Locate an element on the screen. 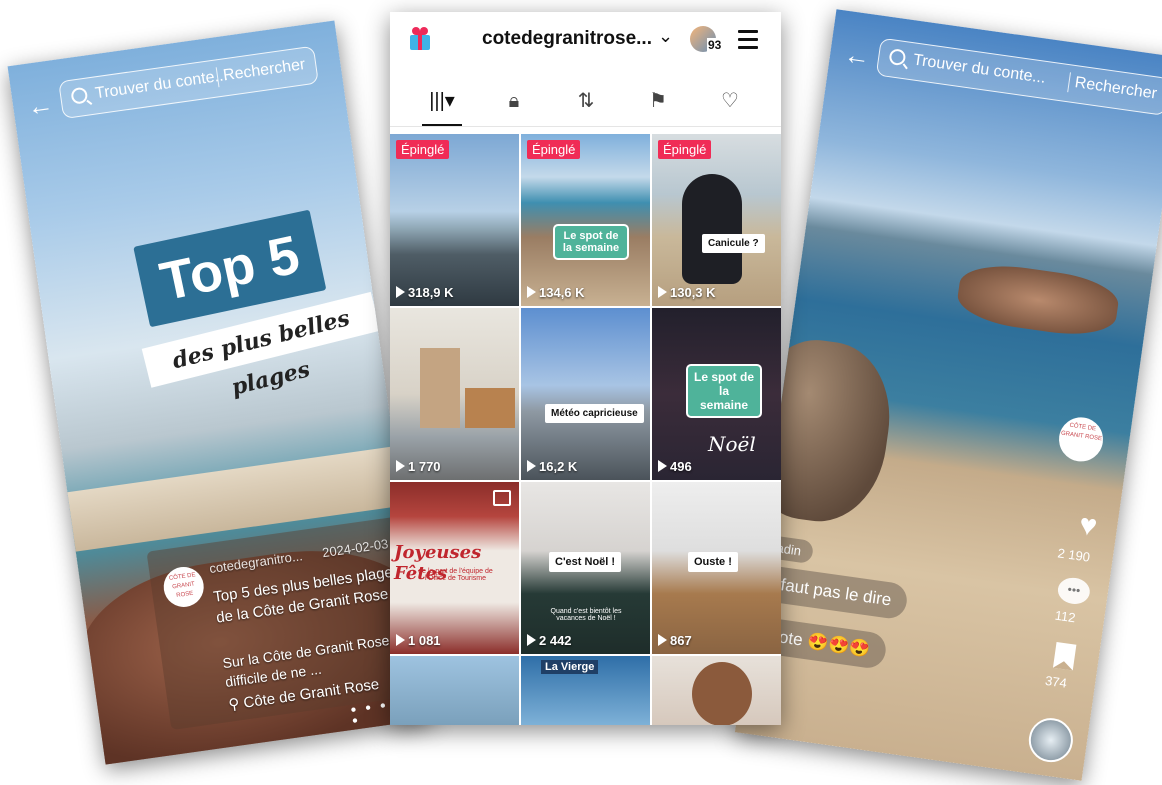 This screenshot has height=785, width=1162. view-count-value: 1 081 is located at coordinates (424, 640).